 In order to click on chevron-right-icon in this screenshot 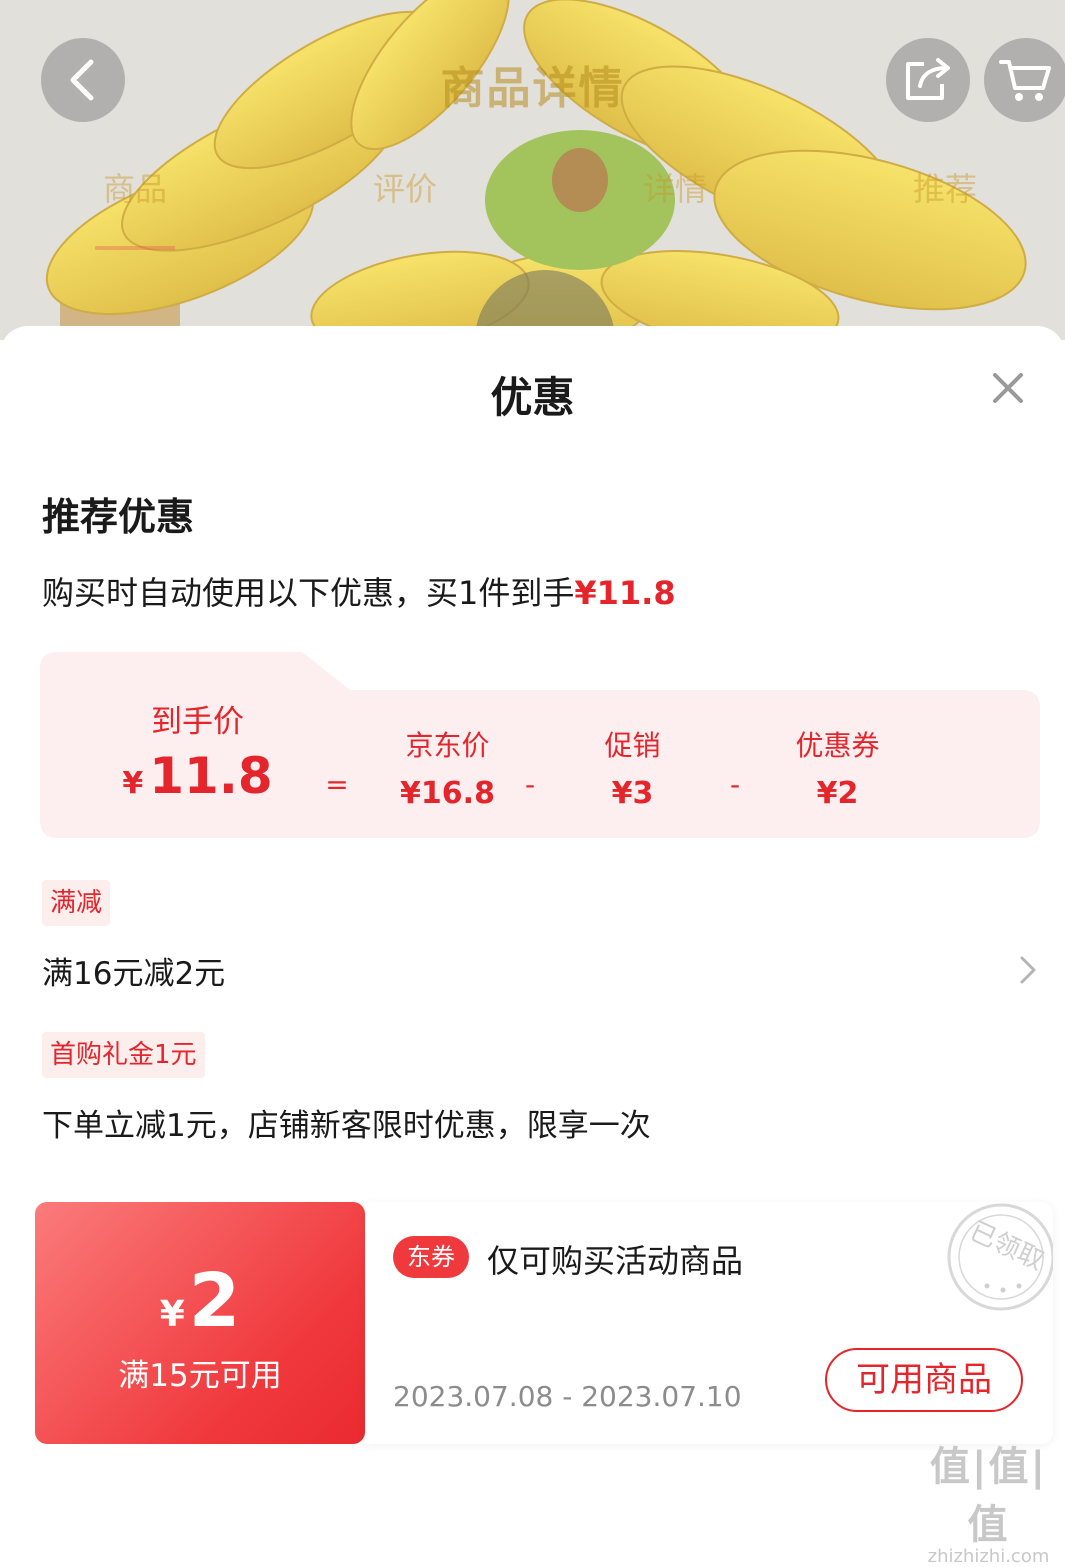, I will do `click(1028, 970)`.